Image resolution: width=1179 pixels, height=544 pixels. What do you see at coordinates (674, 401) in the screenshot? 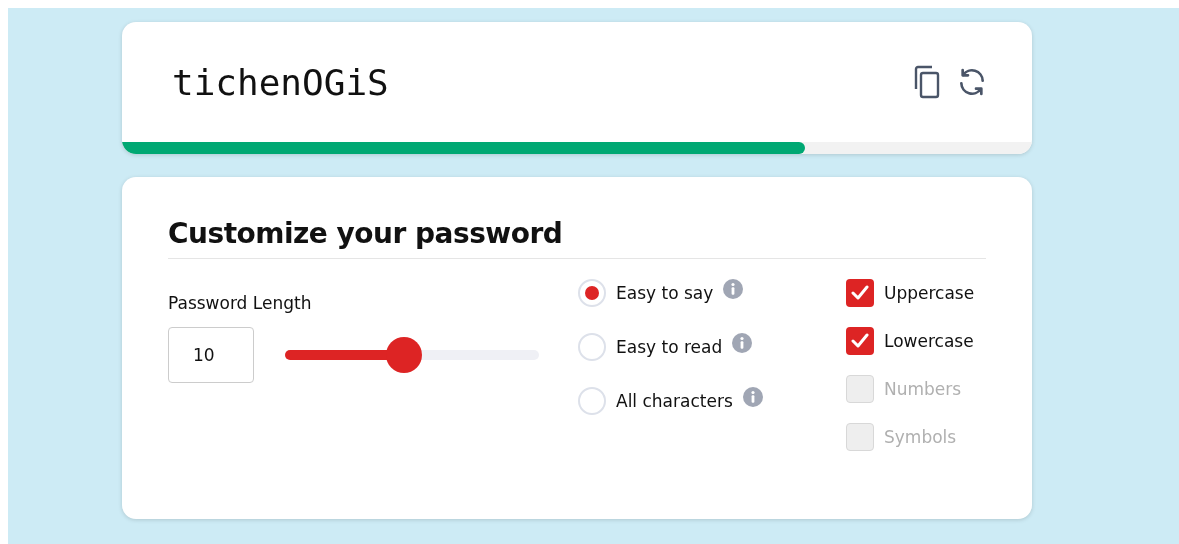
I see `option-label: All characters` at bounding box center [674, 401].